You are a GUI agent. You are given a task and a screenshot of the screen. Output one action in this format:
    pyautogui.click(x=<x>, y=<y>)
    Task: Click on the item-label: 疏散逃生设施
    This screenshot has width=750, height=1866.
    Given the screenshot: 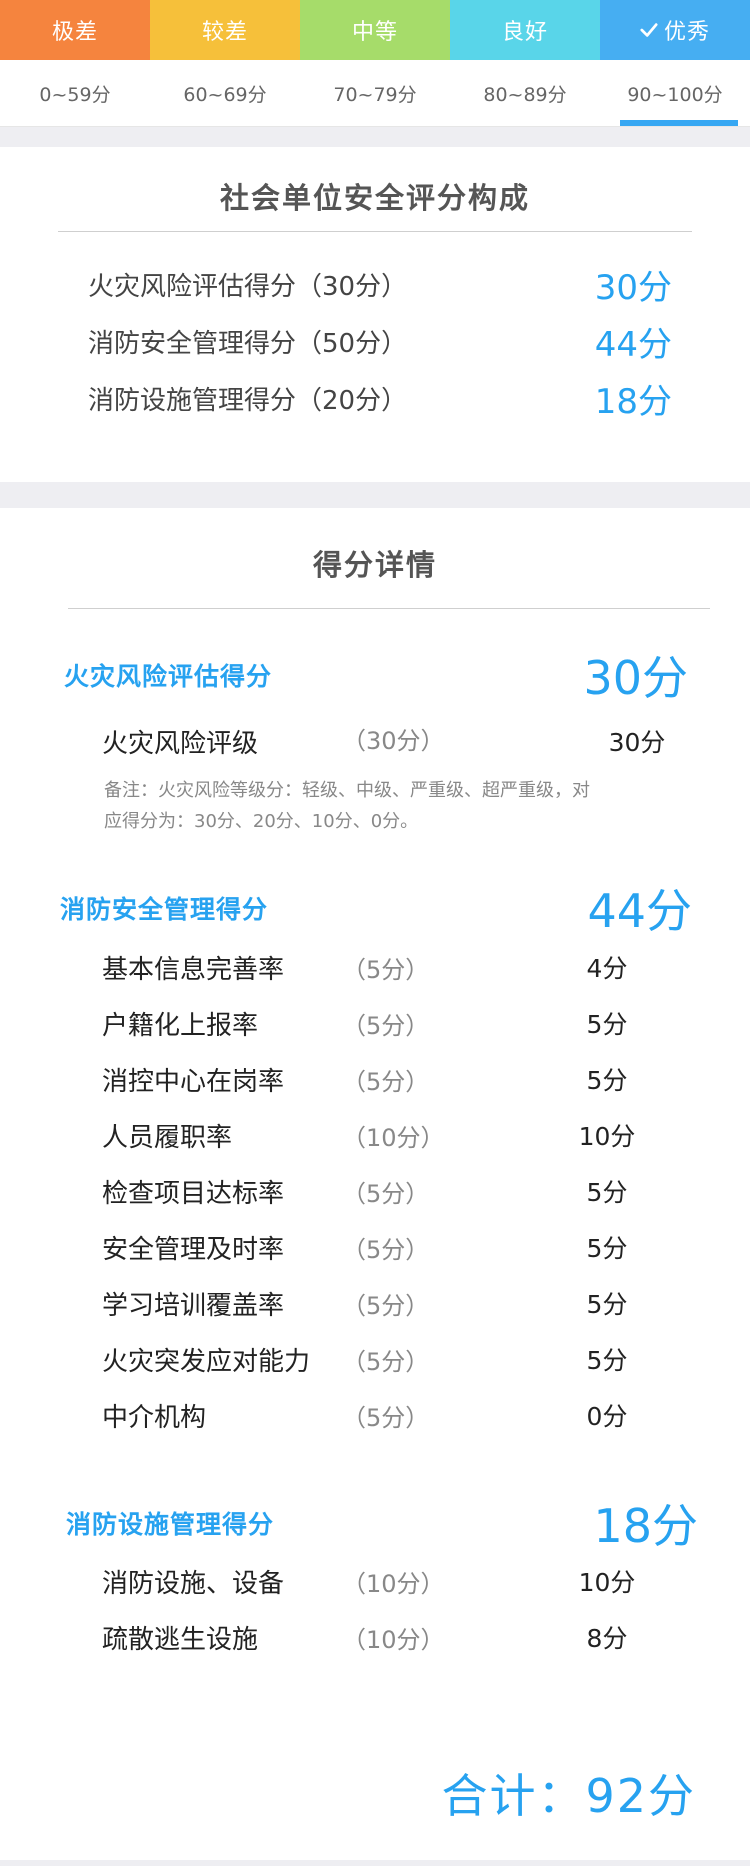 What is the action you would take?
    pyautogui.click(x=180, y=1639)
    